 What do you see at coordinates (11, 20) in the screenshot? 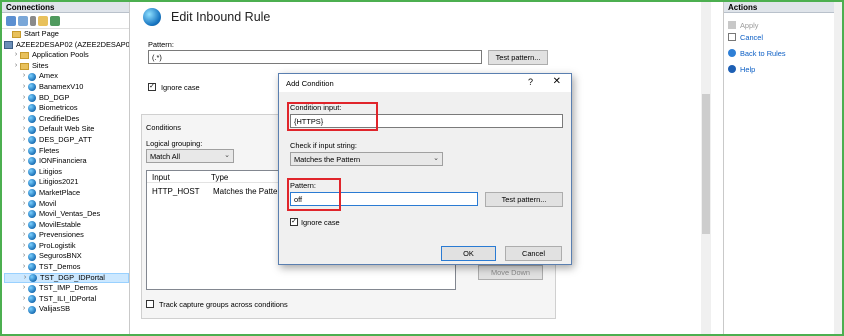
I see `connect-icon` at bounding box center [11, 20].